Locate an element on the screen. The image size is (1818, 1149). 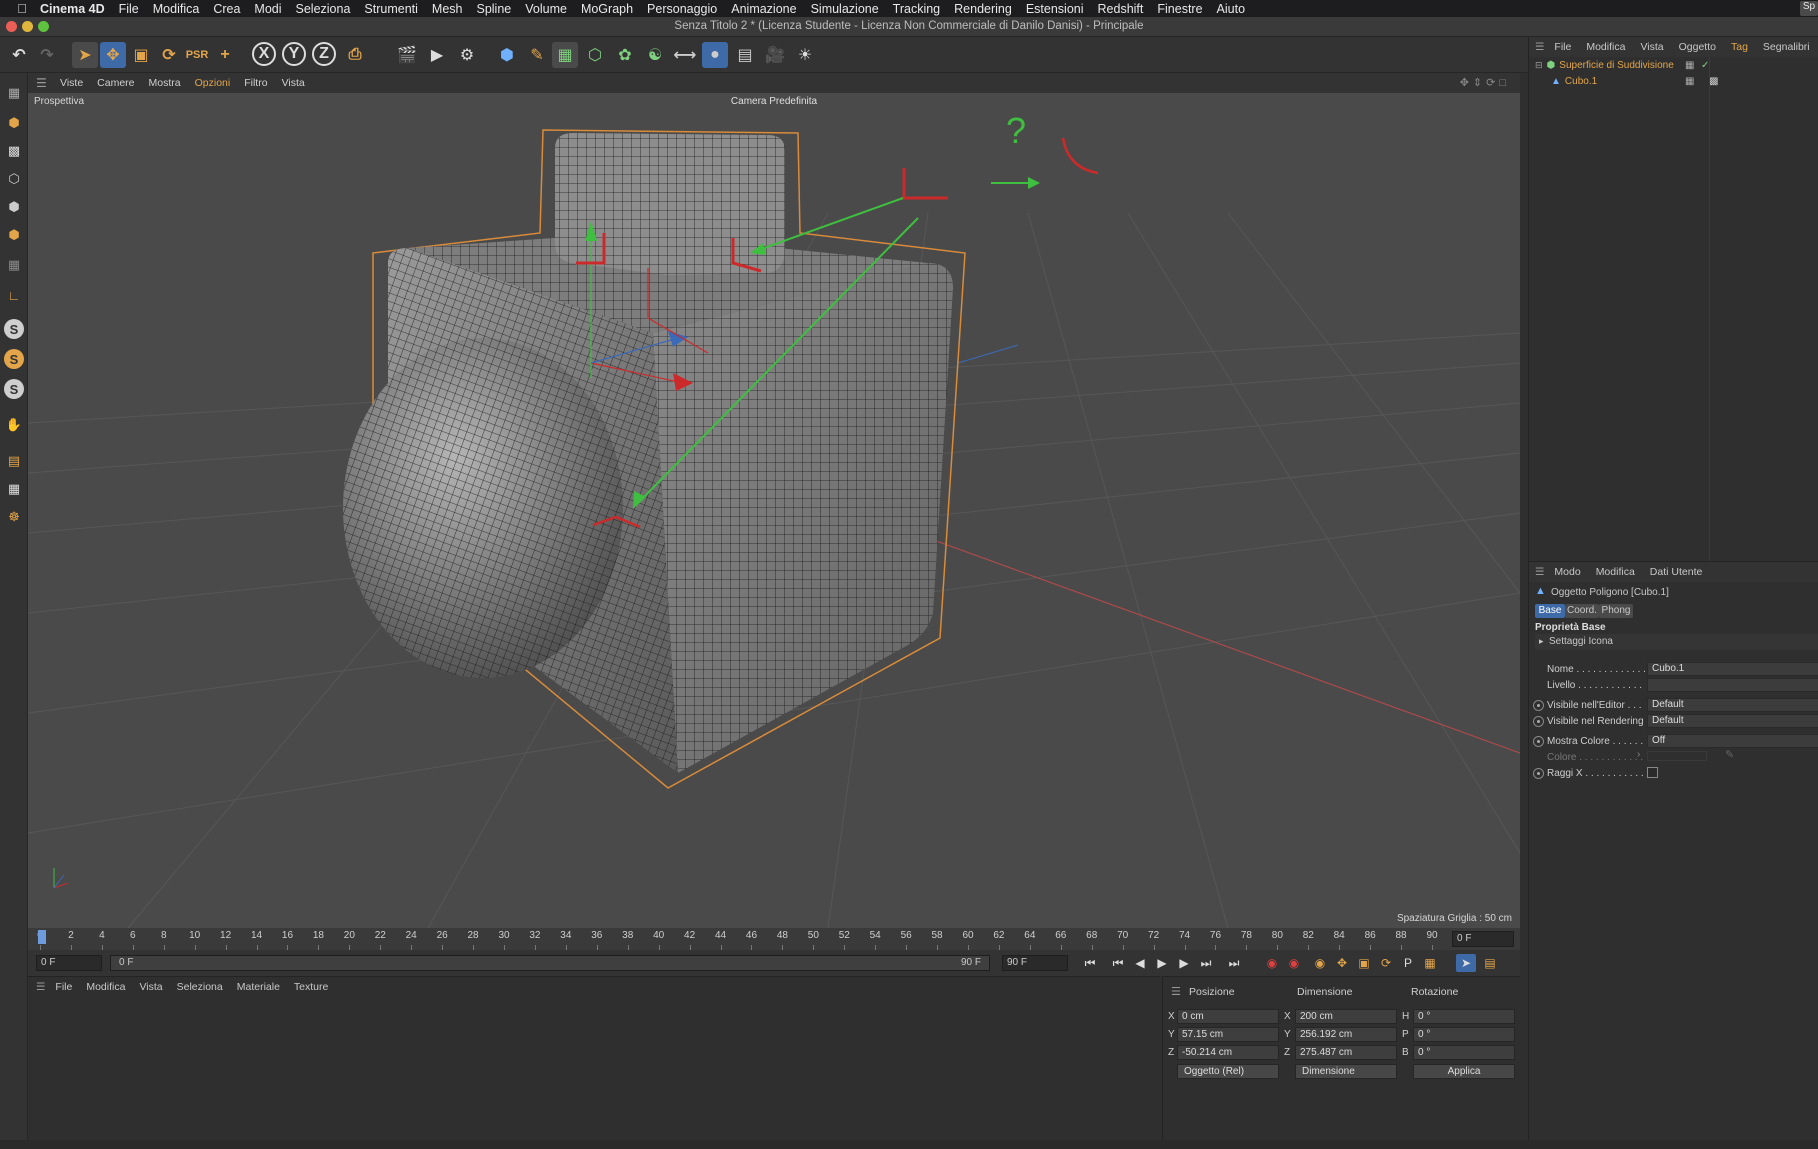
coords-menu-icon: ☰ is located at coordinates (1176, 991).